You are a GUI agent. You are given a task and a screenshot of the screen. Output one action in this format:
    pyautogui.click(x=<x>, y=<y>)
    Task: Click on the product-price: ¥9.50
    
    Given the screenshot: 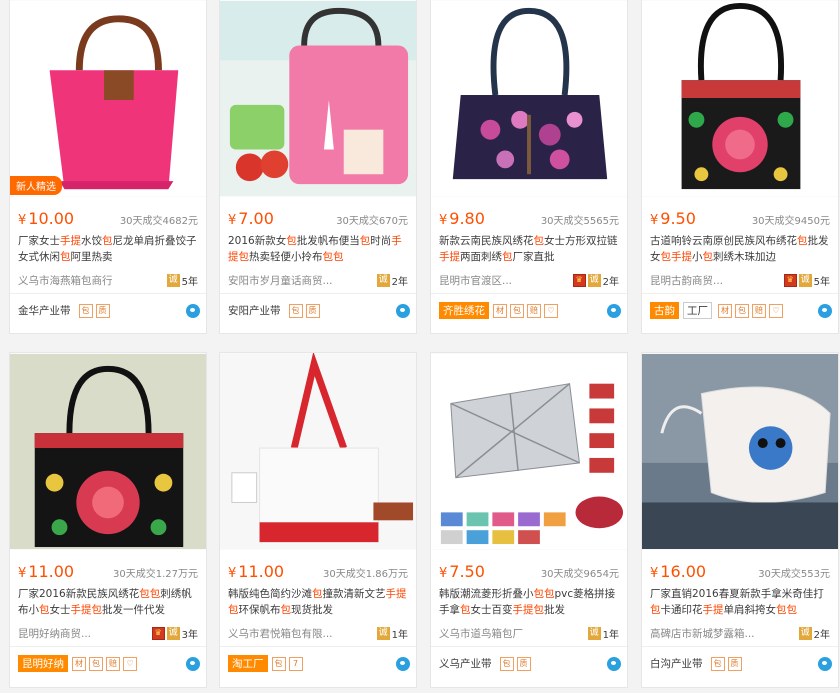 What is the action you would take?
    pyautogui.click(x=673, y=218)
    